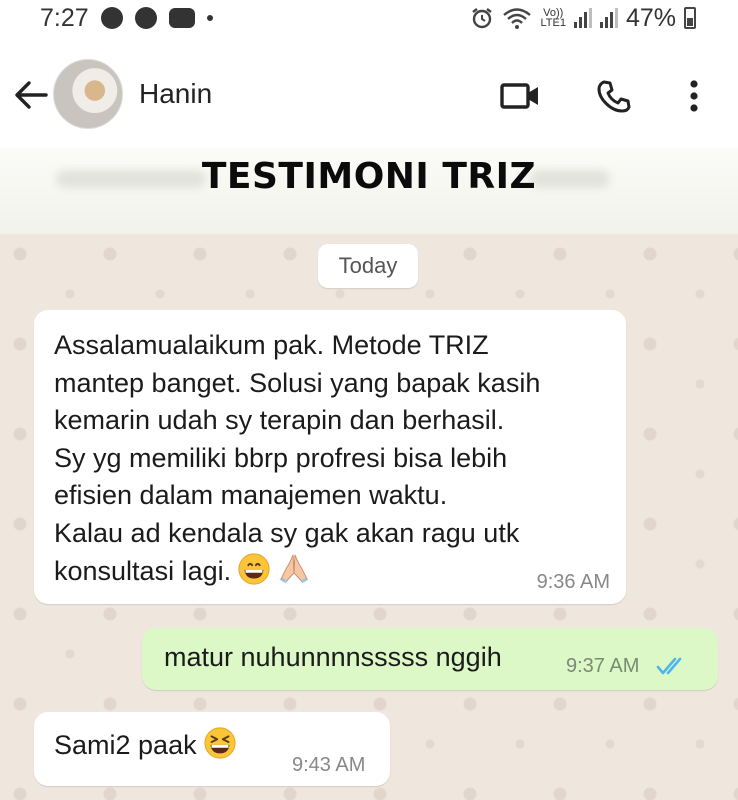 Image resolution: width=738 pixels, height=800 pixels. What do you see at coordinates (111, 18) in the screenshot?
I see `chrome-notification-icon` at bounding box center [111, 18].